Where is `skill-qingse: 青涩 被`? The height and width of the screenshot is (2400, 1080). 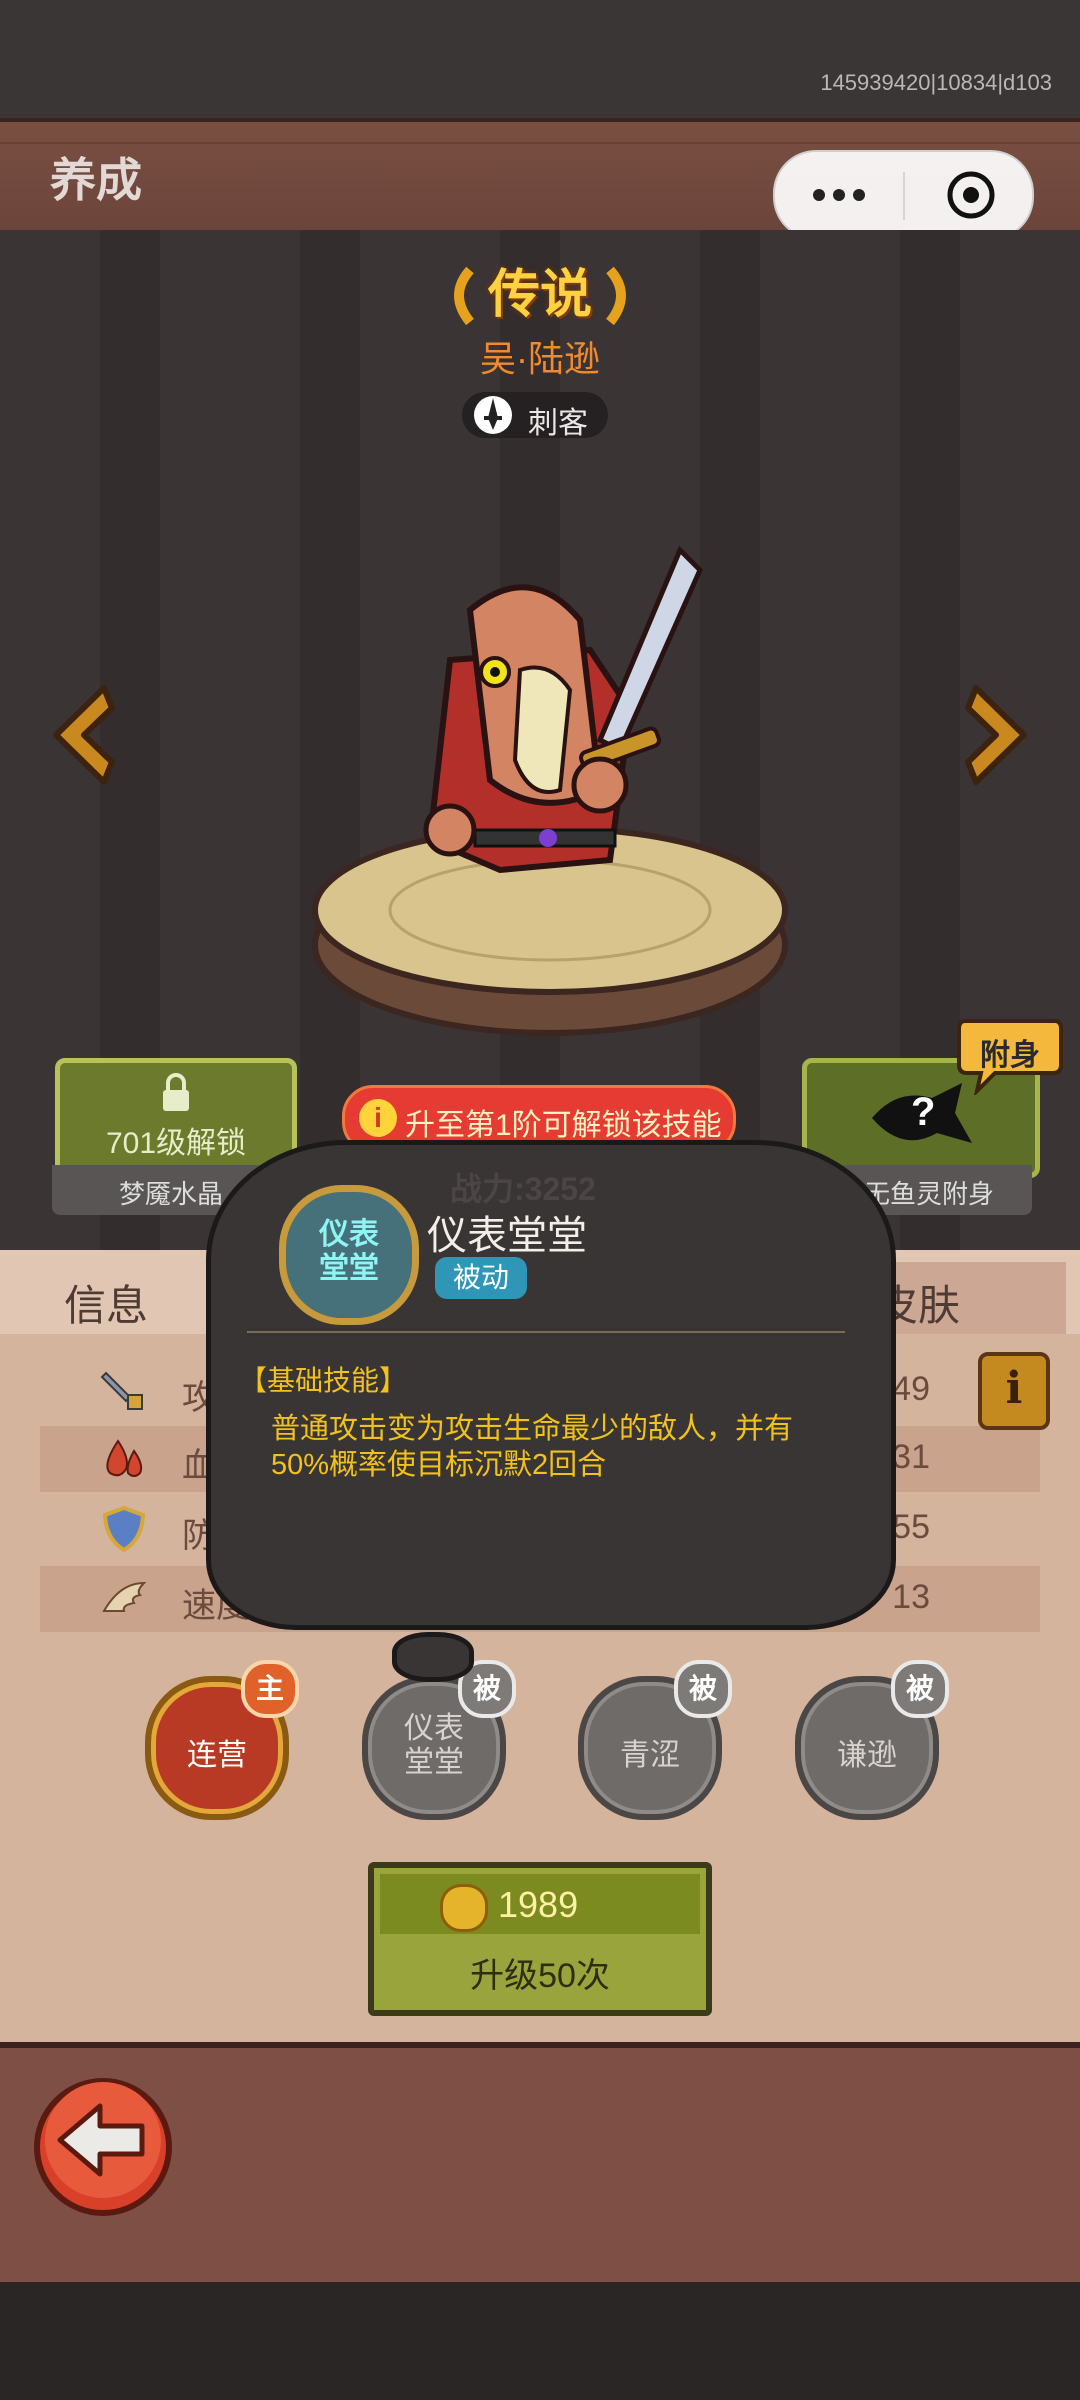
skill-qingse: 青涩 被 is located at coordinates (655, 1740).